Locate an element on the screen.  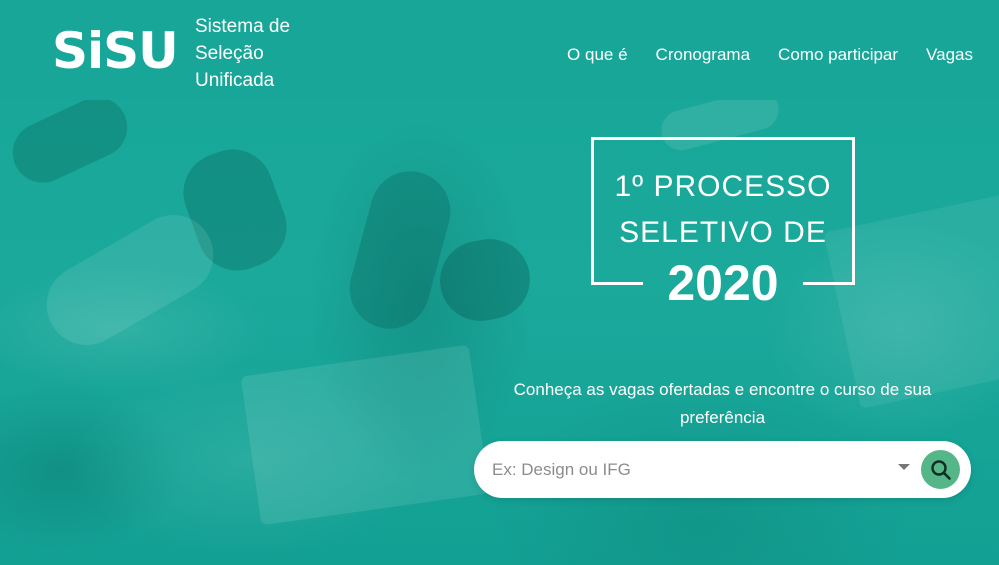
nav-link-cronograma: Cronograma is located at coordinates (703, 55).